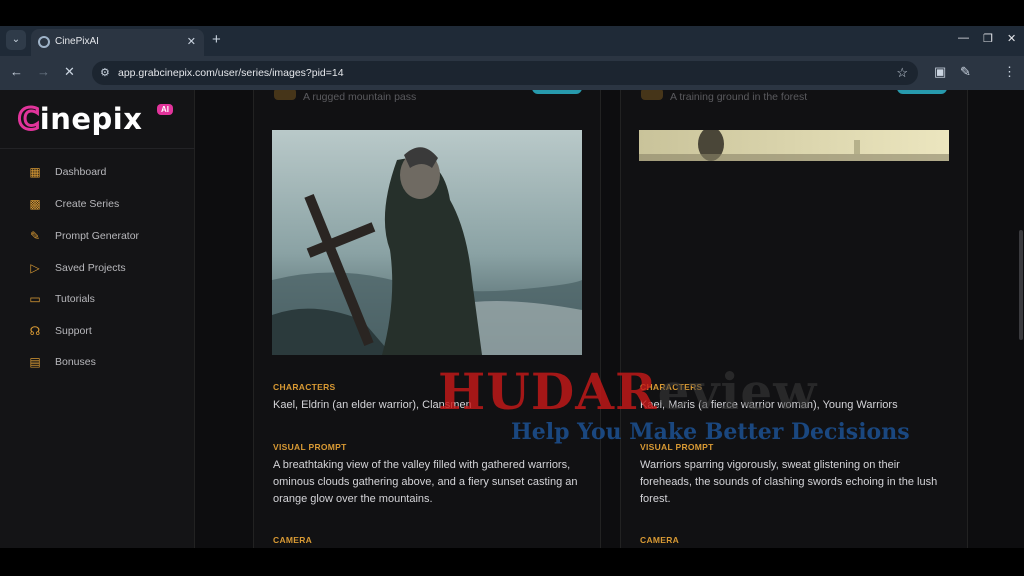 This screenshot has height=576, width=1024. What do you see at coordinates (902, 73) in the screenshot?
I see `bookmark-star-icon: ☆` at bounding box center [902, 73].